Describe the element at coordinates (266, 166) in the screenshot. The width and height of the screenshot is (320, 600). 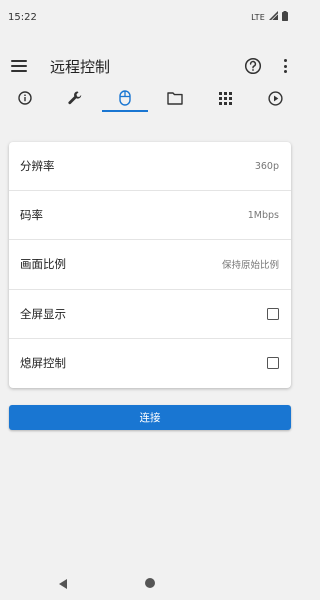
I see `resolution-value: 360p` at that location.